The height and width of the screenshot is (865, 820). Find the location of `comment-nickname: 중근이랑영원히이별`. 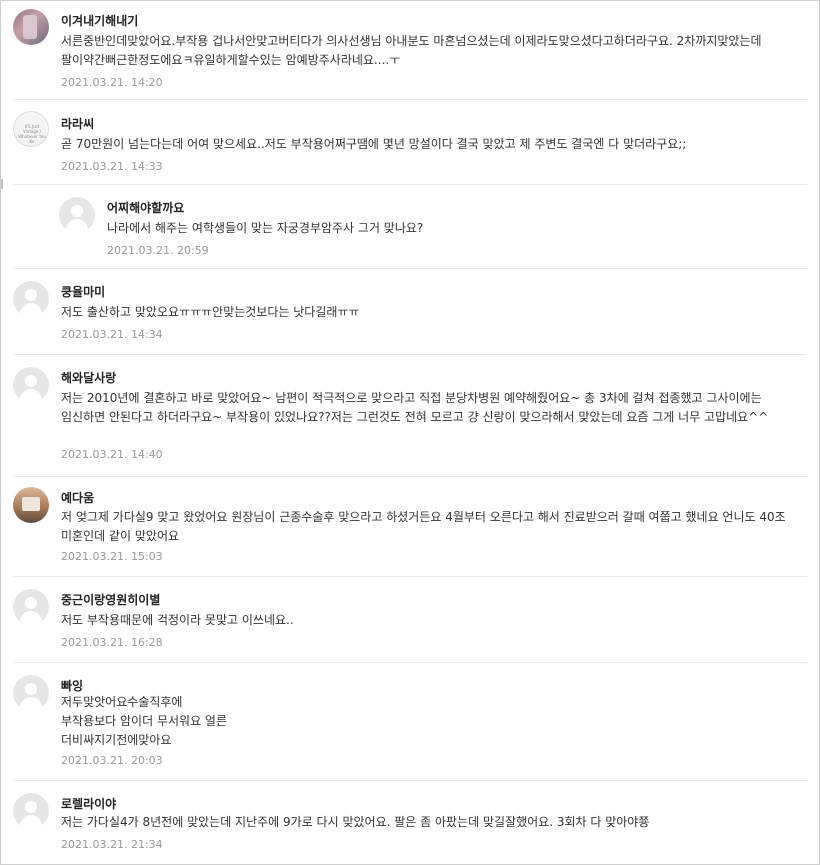

comment-nickname: 중근이랑영원히이별 is located at coordinates (110, 599).